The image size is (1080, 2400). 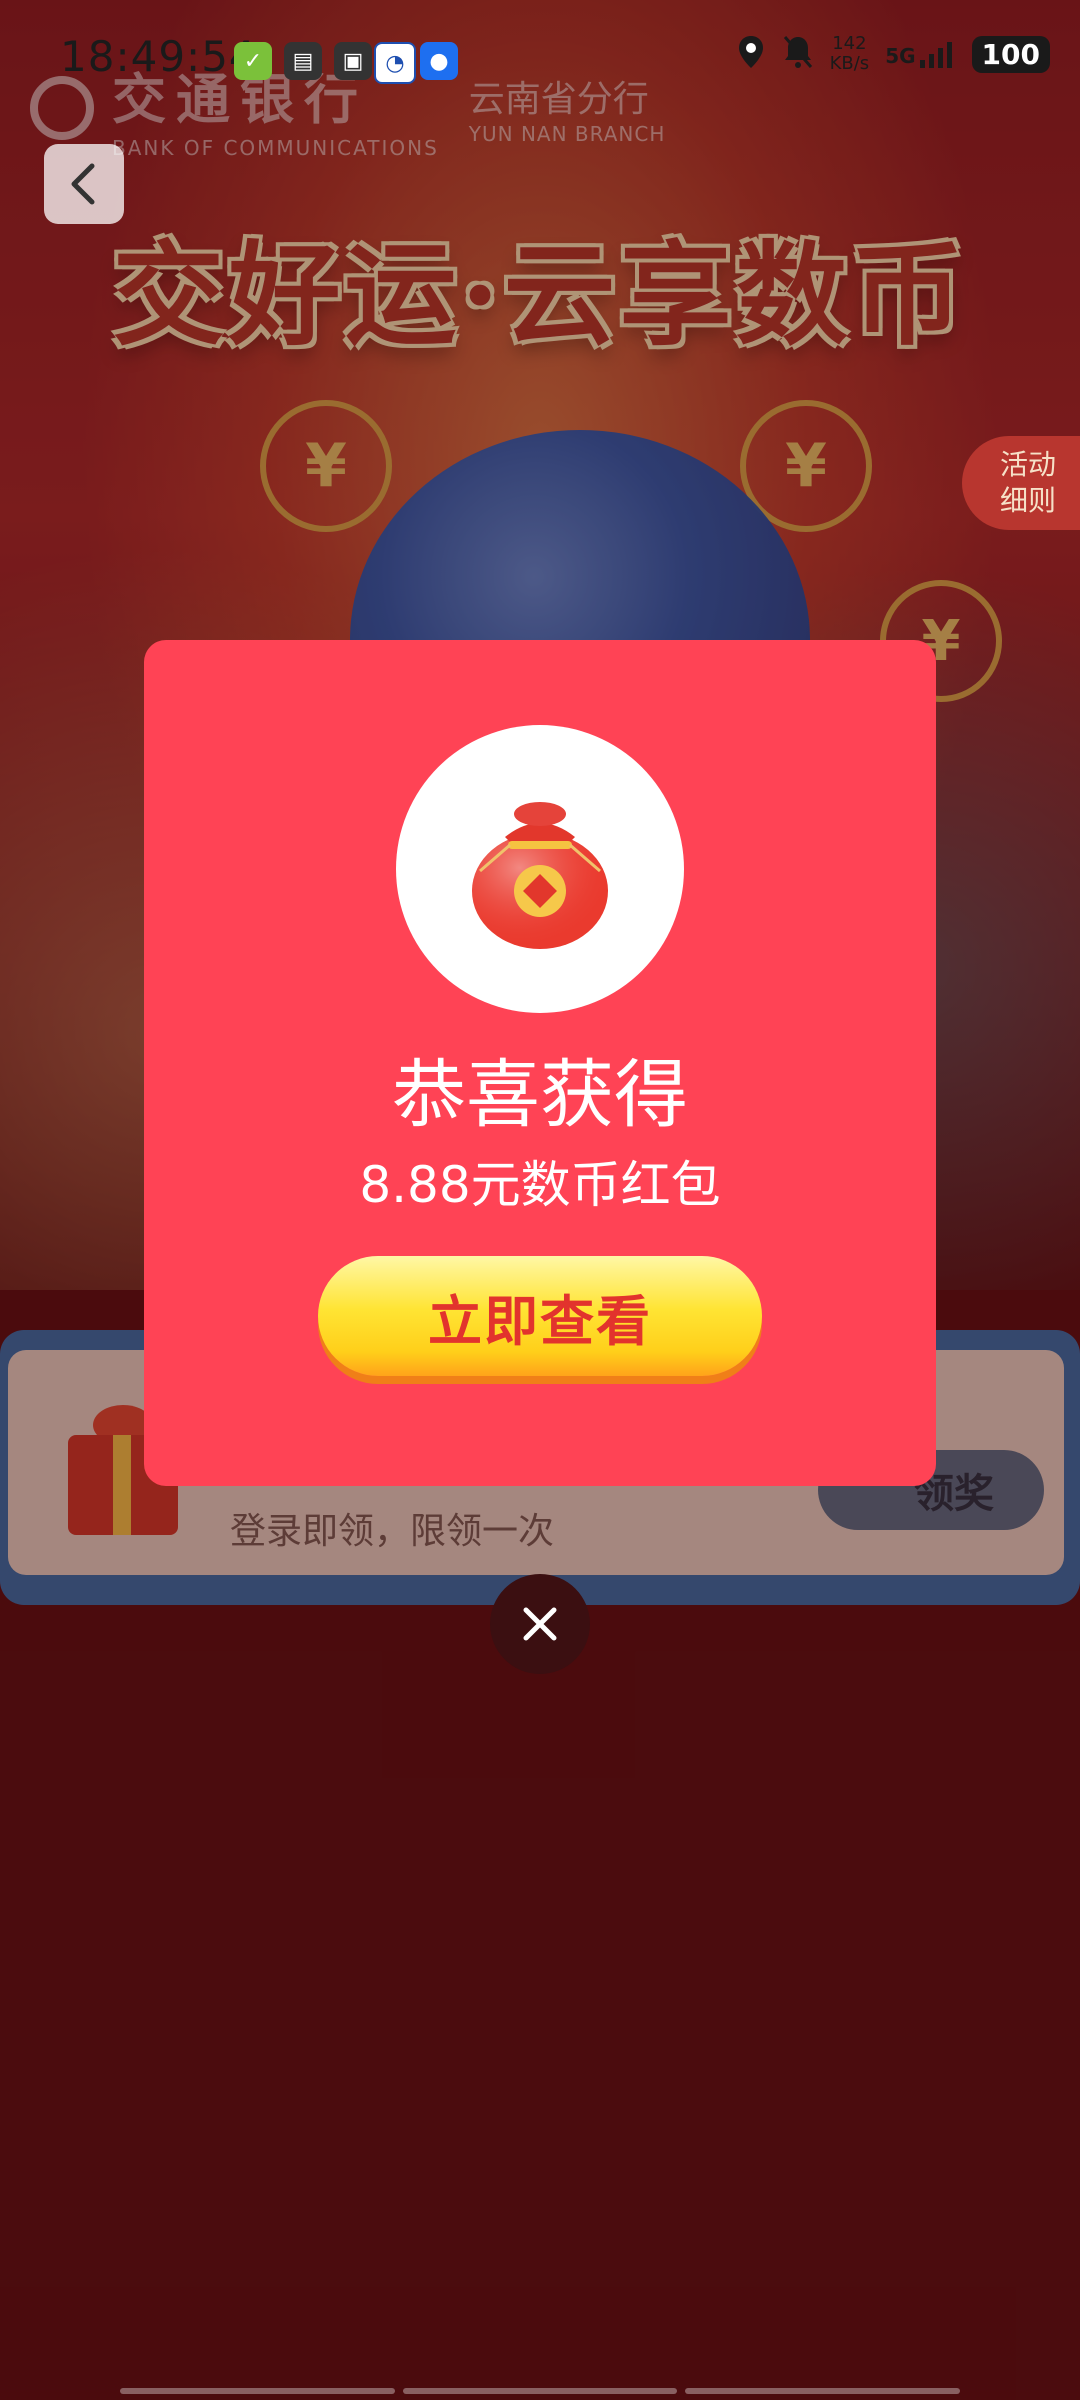 I want to click on gallery-notification-icon: ▣, so click(x=353, y=61).